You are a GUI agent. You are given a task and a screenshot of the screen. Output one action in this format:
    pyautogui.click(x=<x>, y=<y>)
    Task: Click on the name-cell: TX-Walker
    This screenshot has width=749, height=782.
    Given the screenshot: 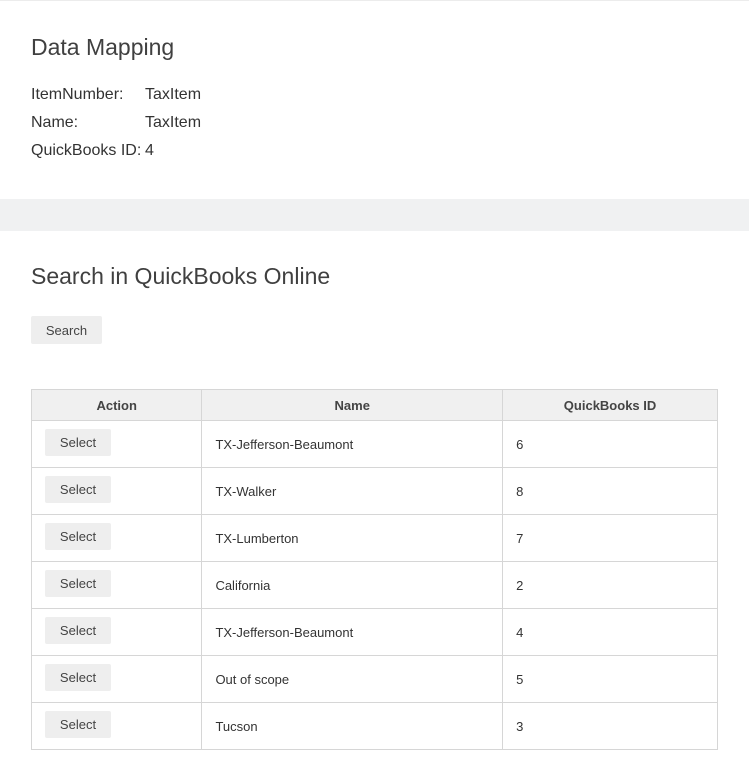 What is the action you would take?
    pyautogui.click(x=352, y=491)
    